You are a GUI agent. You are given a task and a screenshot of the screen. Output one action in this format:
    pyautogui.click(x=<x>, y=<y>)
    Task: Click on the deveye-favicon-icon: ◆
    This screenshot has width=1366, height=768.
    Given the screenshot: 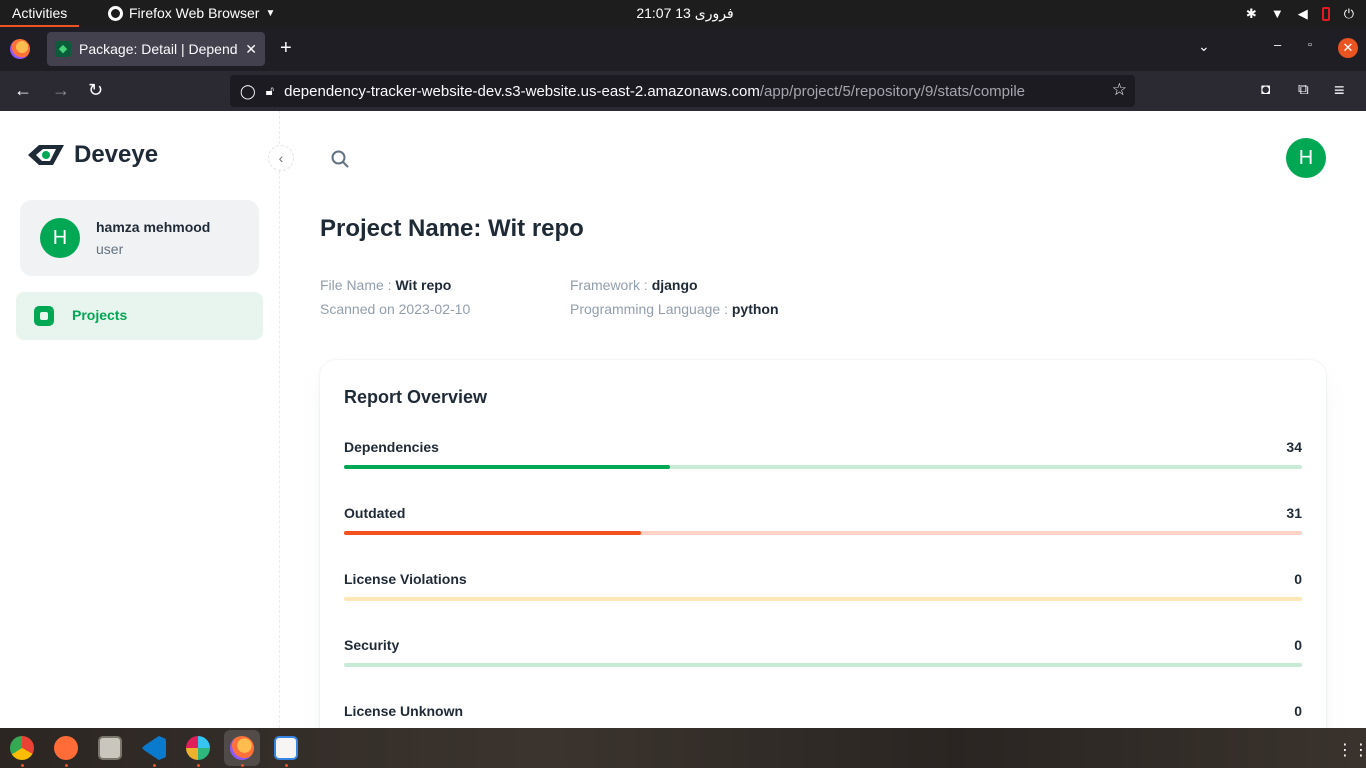 What is the action you would take?
    pyautogui.click(x=63, y=49)
    